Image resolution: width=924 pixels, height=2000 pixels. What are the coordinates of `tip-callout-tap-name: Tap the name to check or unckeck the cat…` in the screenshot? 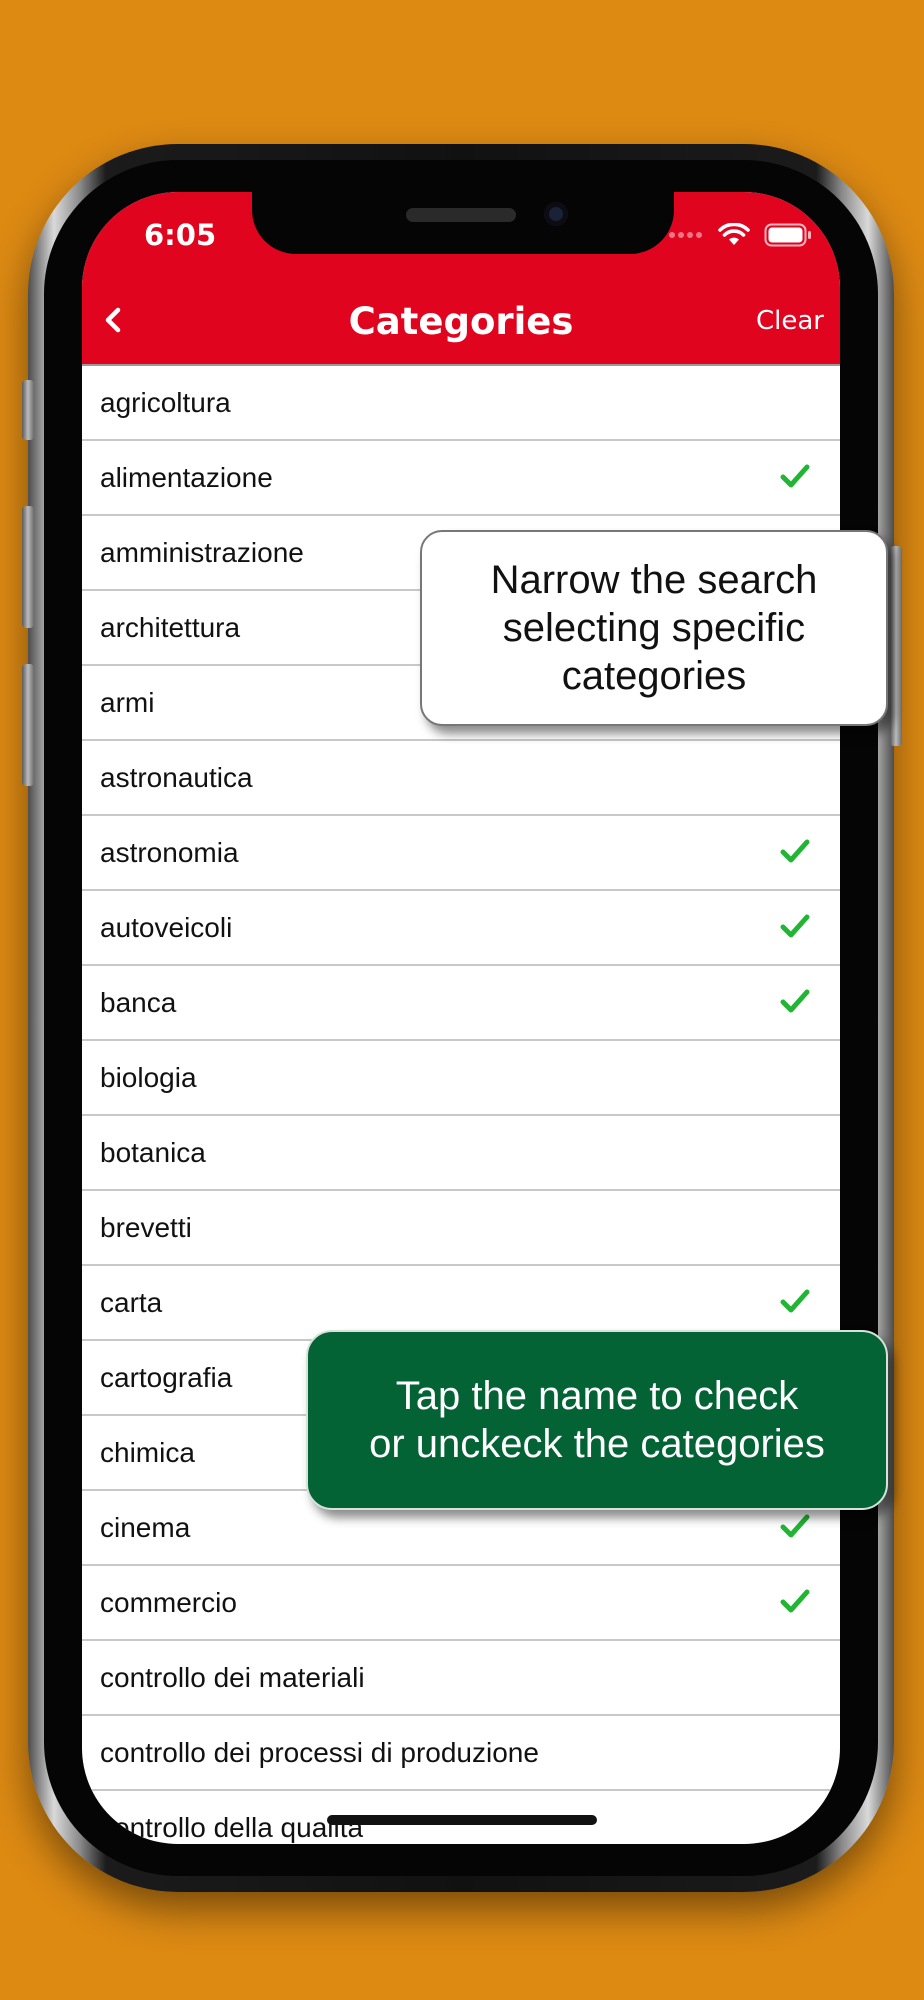 It's located at (597, 1420).